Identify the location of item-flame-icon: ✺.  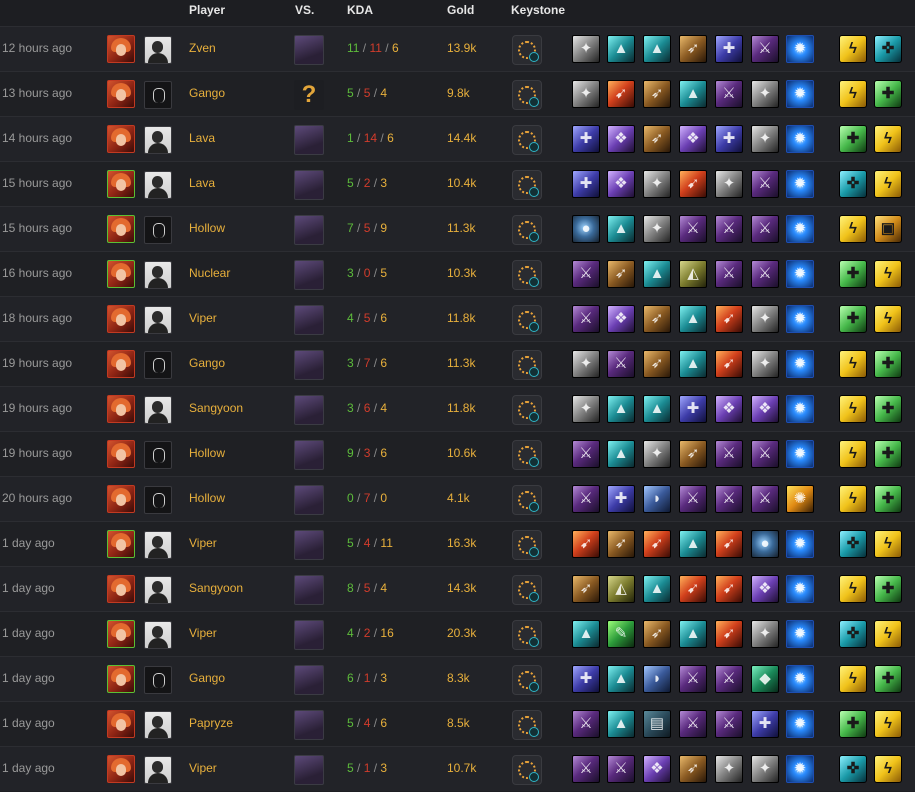
(800, 499).